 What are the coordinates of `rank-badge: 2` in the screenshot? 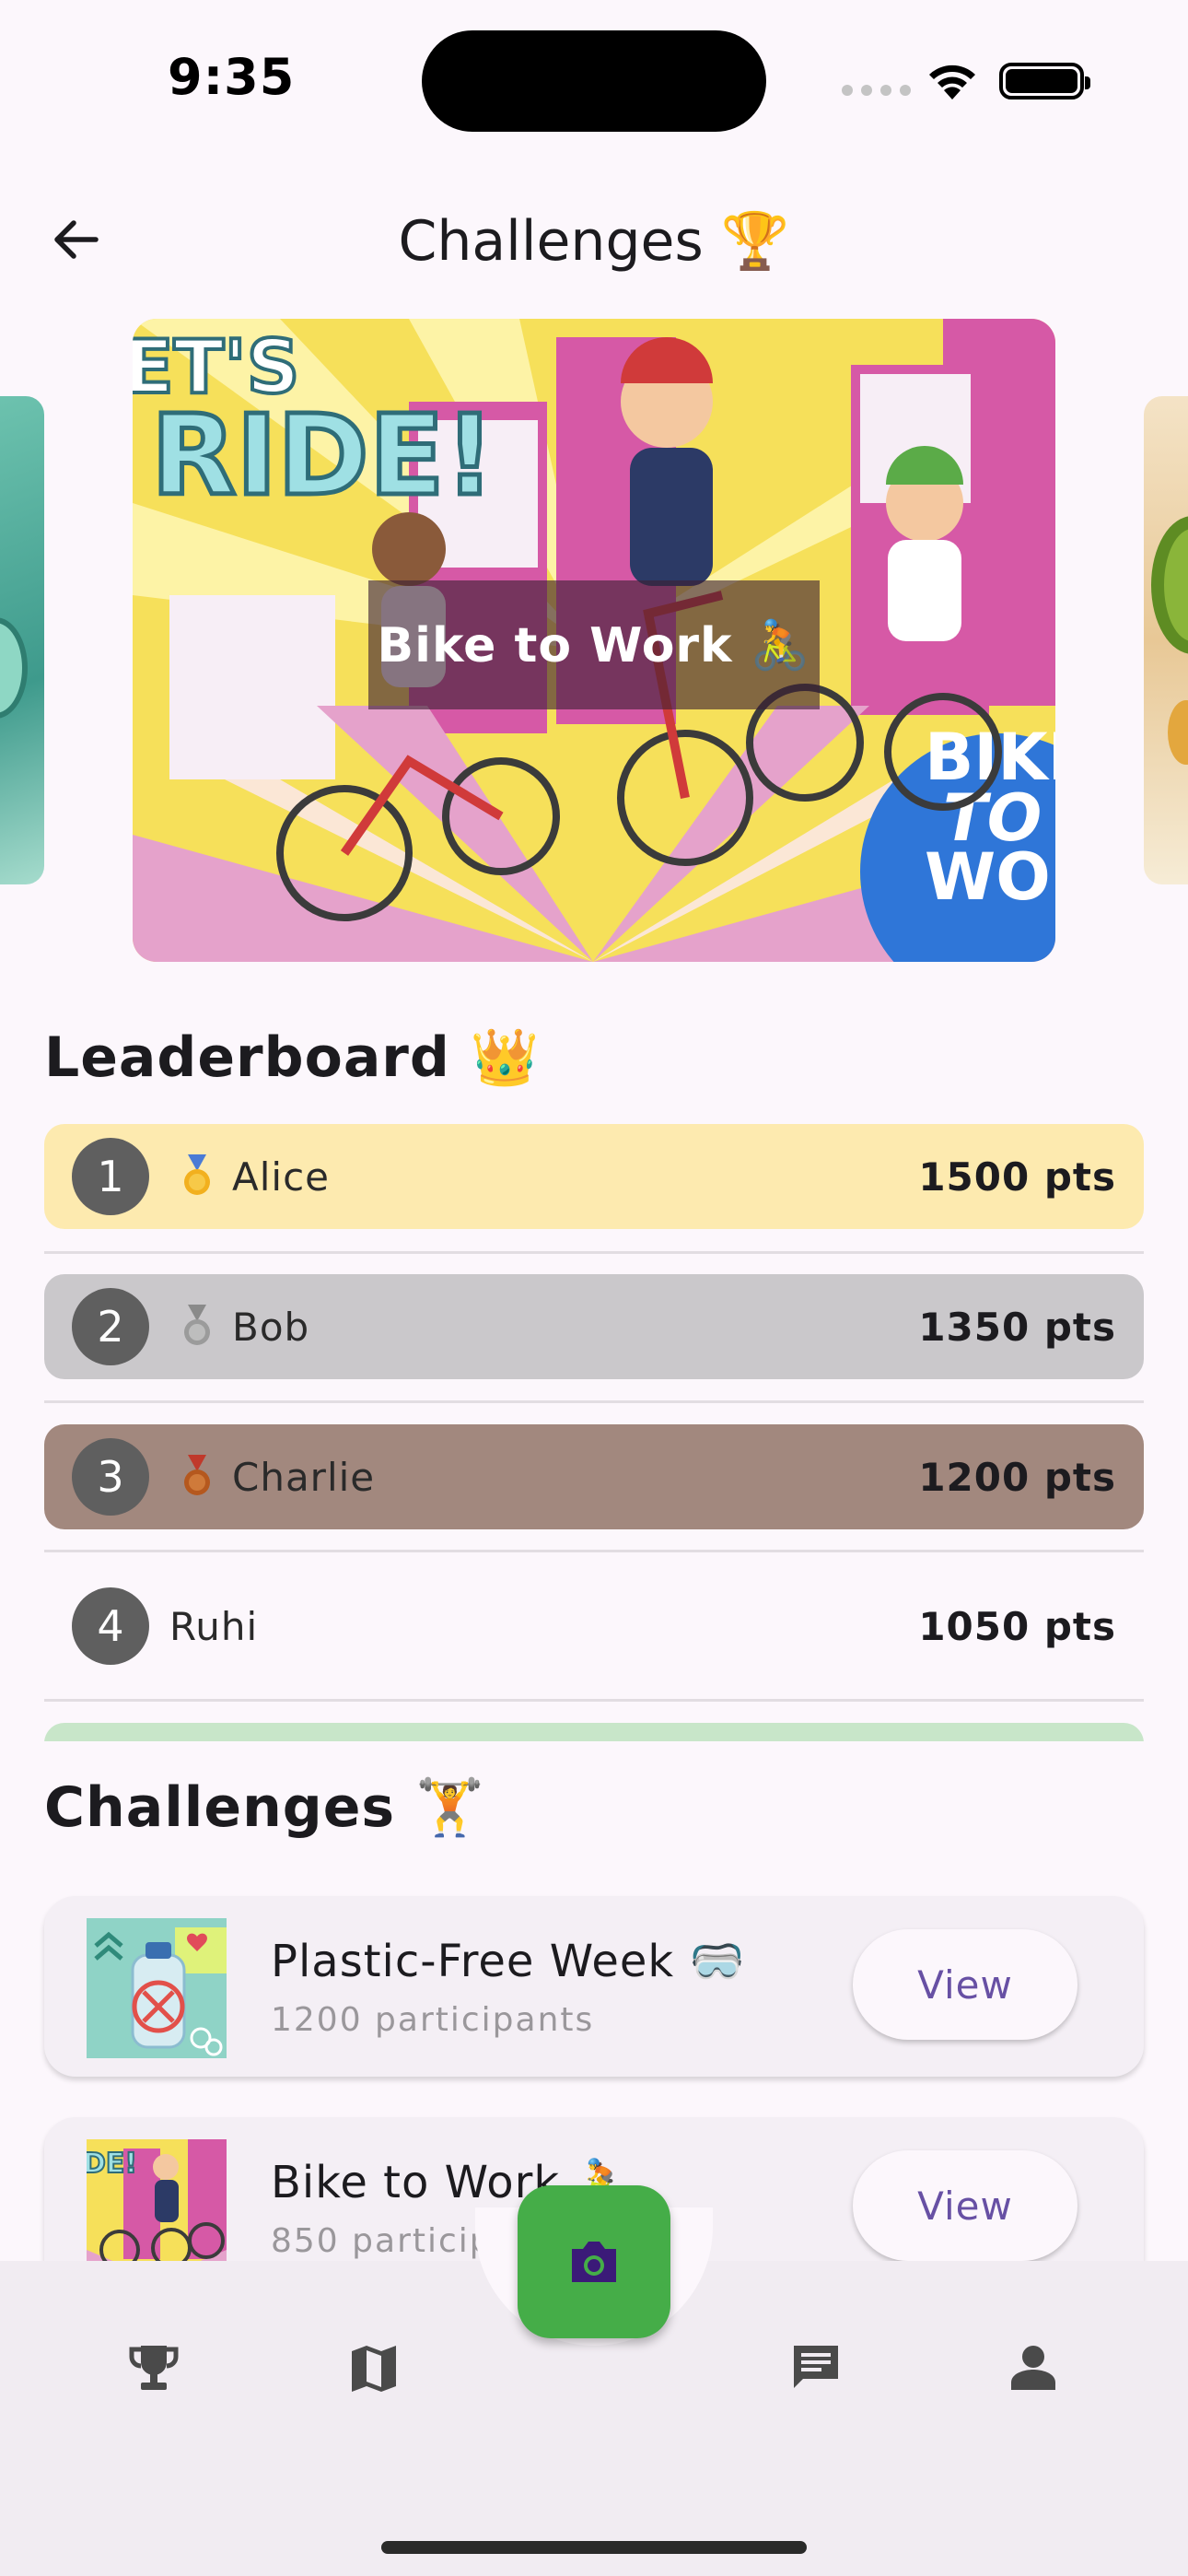 It's located at (111, 1326).